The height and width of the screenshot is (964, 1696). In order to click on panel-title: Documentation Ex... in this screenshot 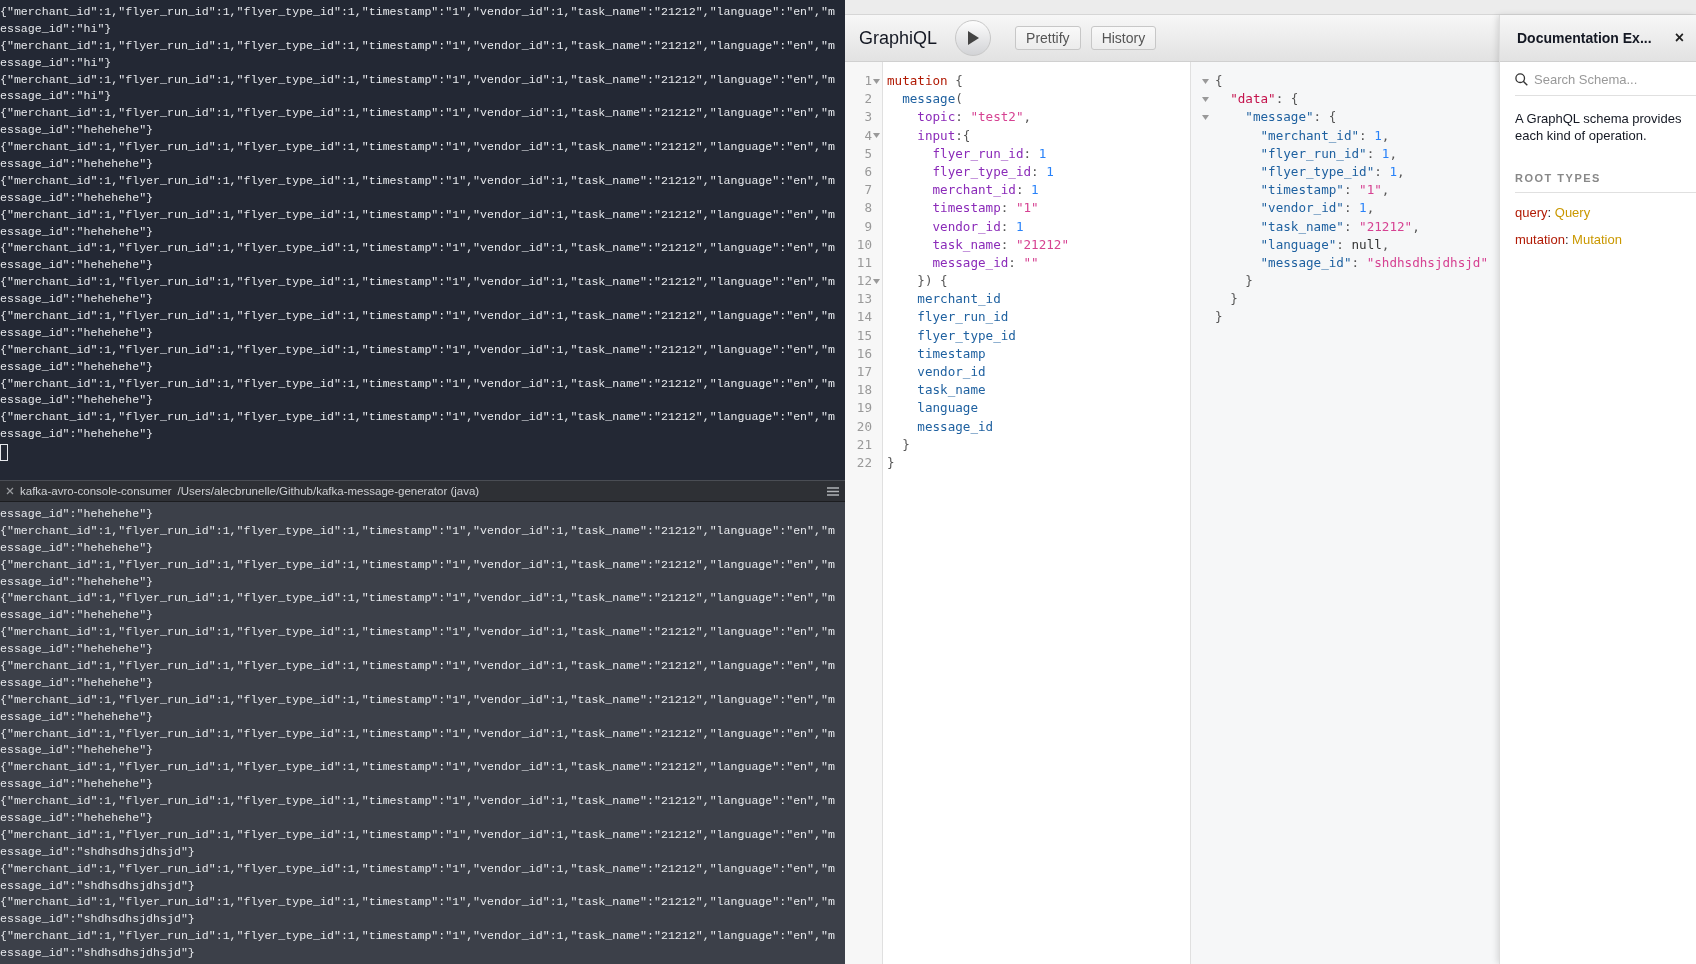, I will do `click(1584, 38)`.